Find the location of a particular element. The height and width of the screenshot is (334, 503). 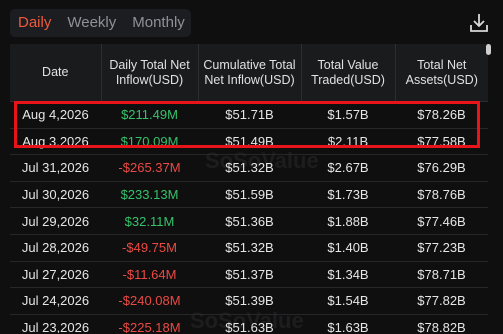

table-row: Aug 4,2026 $211.49M $51.71B $1.57B $78.26B is located at coordinates (249, 115).